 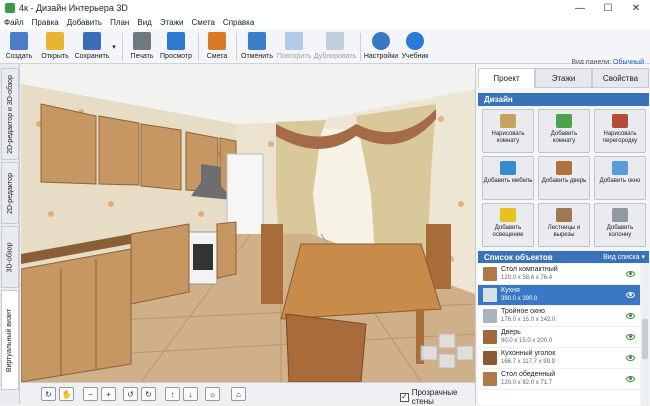 I want to click on add-lighting-button: Добавить освещение, so click(x=508, y=225).